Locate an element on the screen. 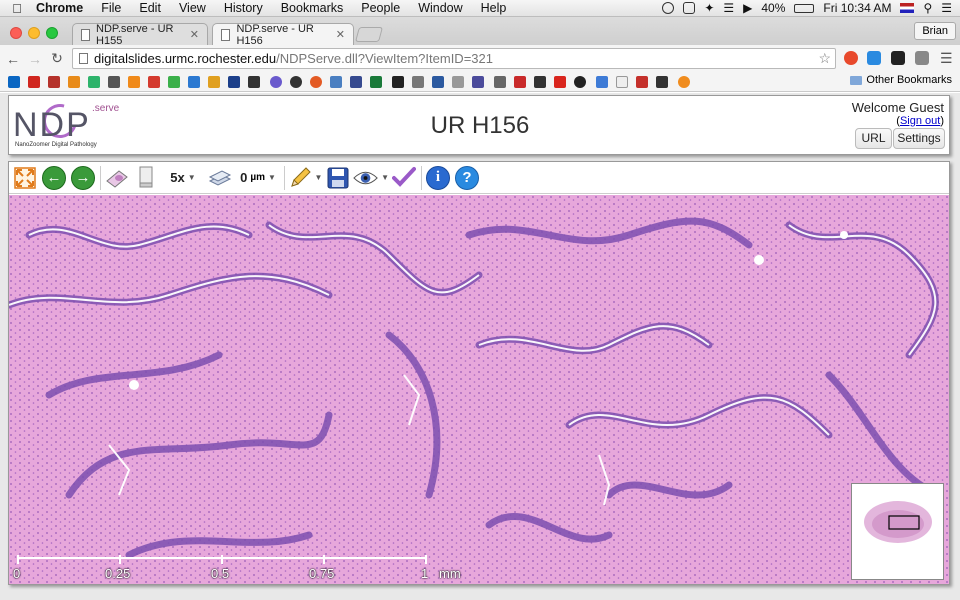 The width and height of the screenshot is (960, 600). notification-center-icon: ☰ is located at coordinates (946, 8).